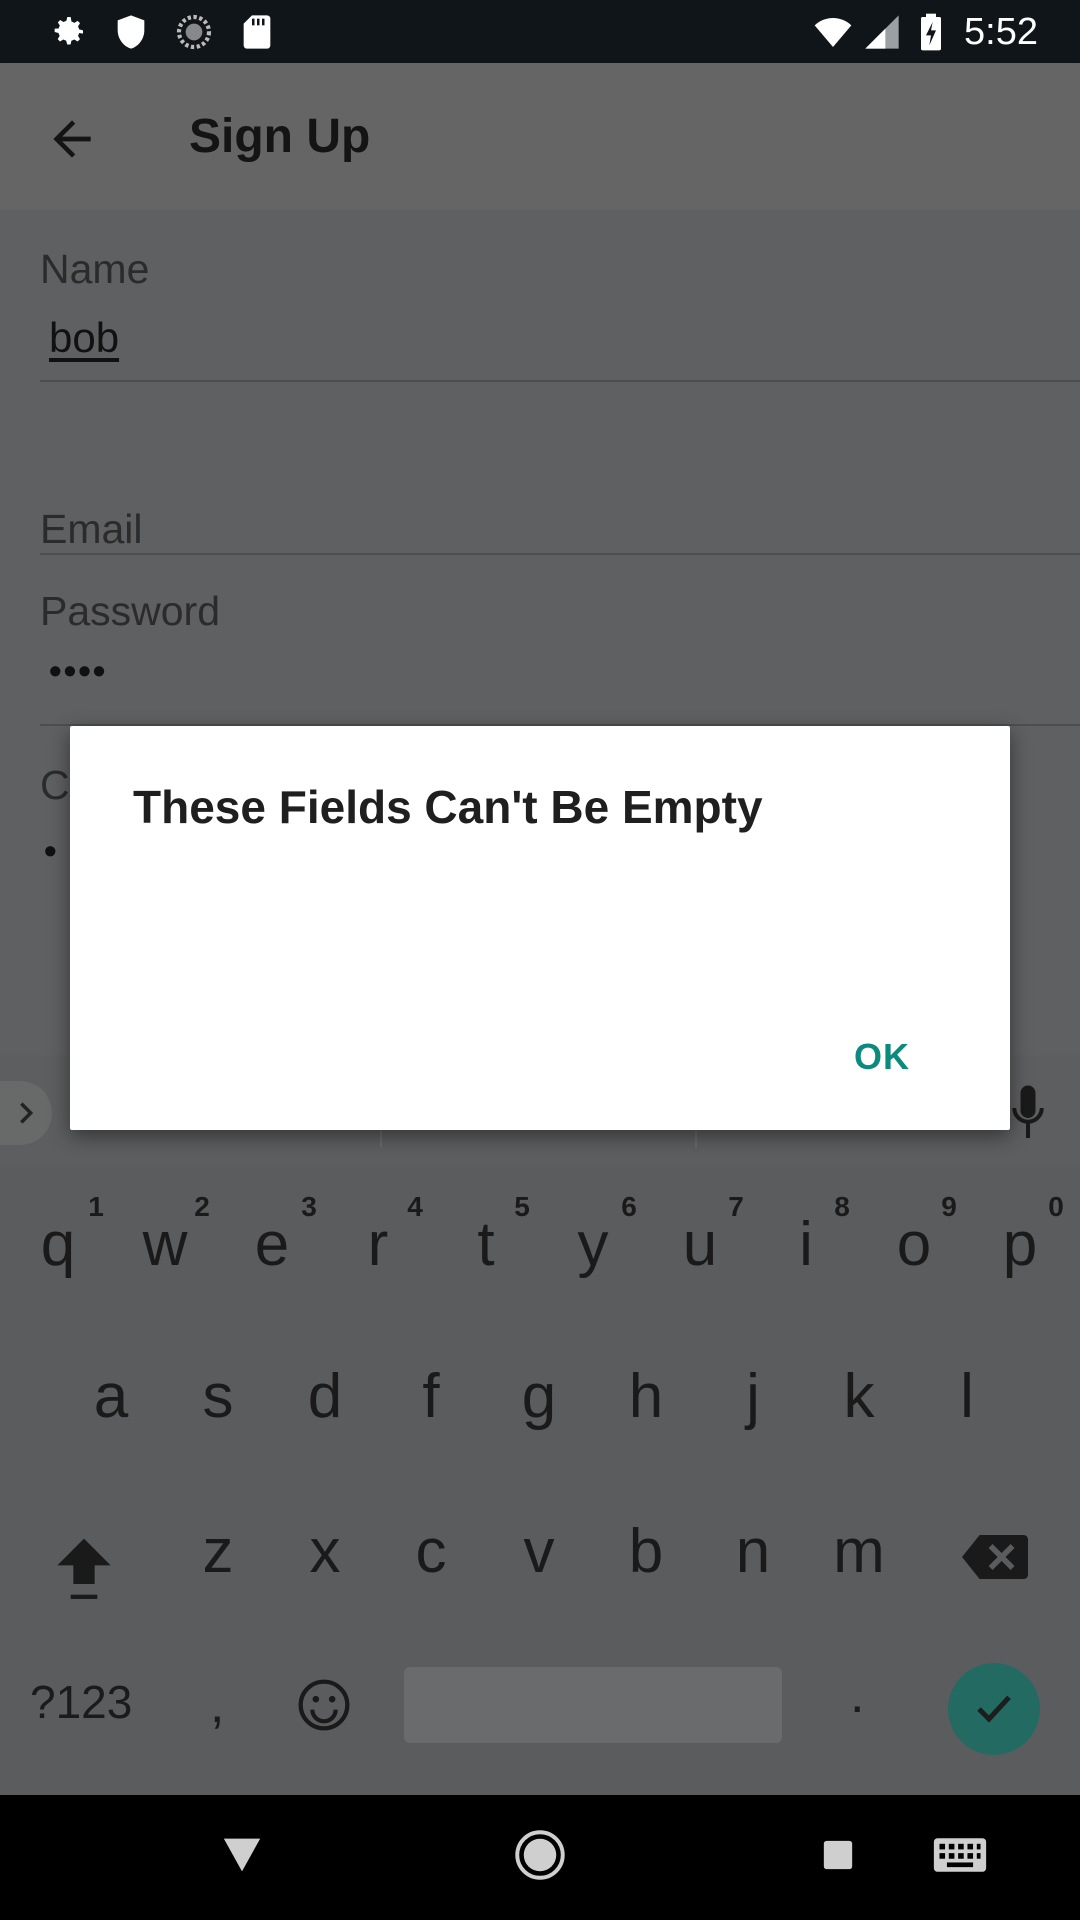 The height and width of the screenshot is (1920, 1080). I want to click on hint-1: 1, so click(96, 1206).